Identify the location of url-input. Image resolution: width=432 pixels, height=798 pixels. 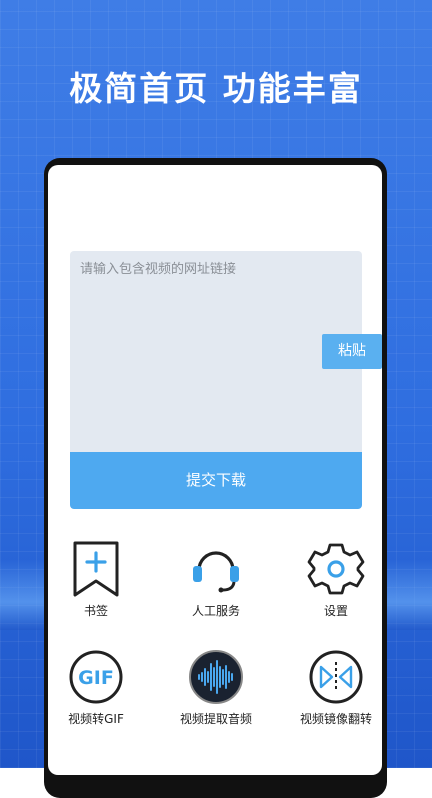
(215, 269).